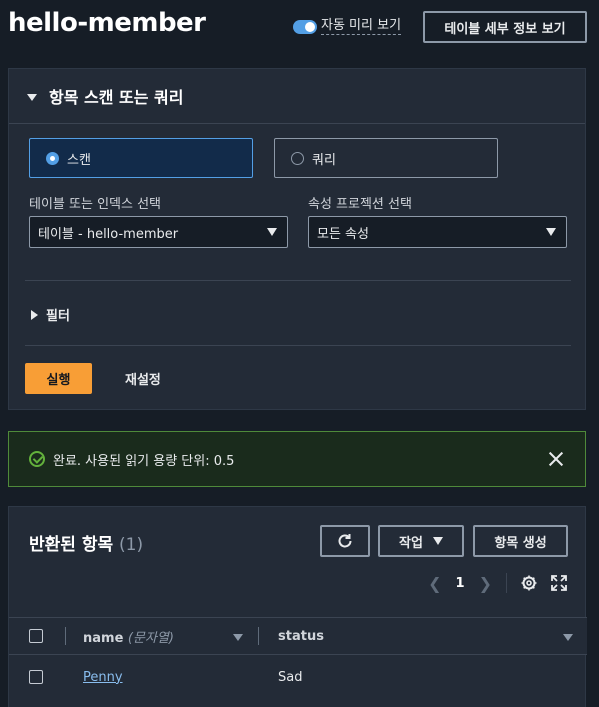 This screenshot has width=599, height=707. Describe the element at coordinates (52, 158) in the screenshot. I see `radio-selected-icon` at that location.